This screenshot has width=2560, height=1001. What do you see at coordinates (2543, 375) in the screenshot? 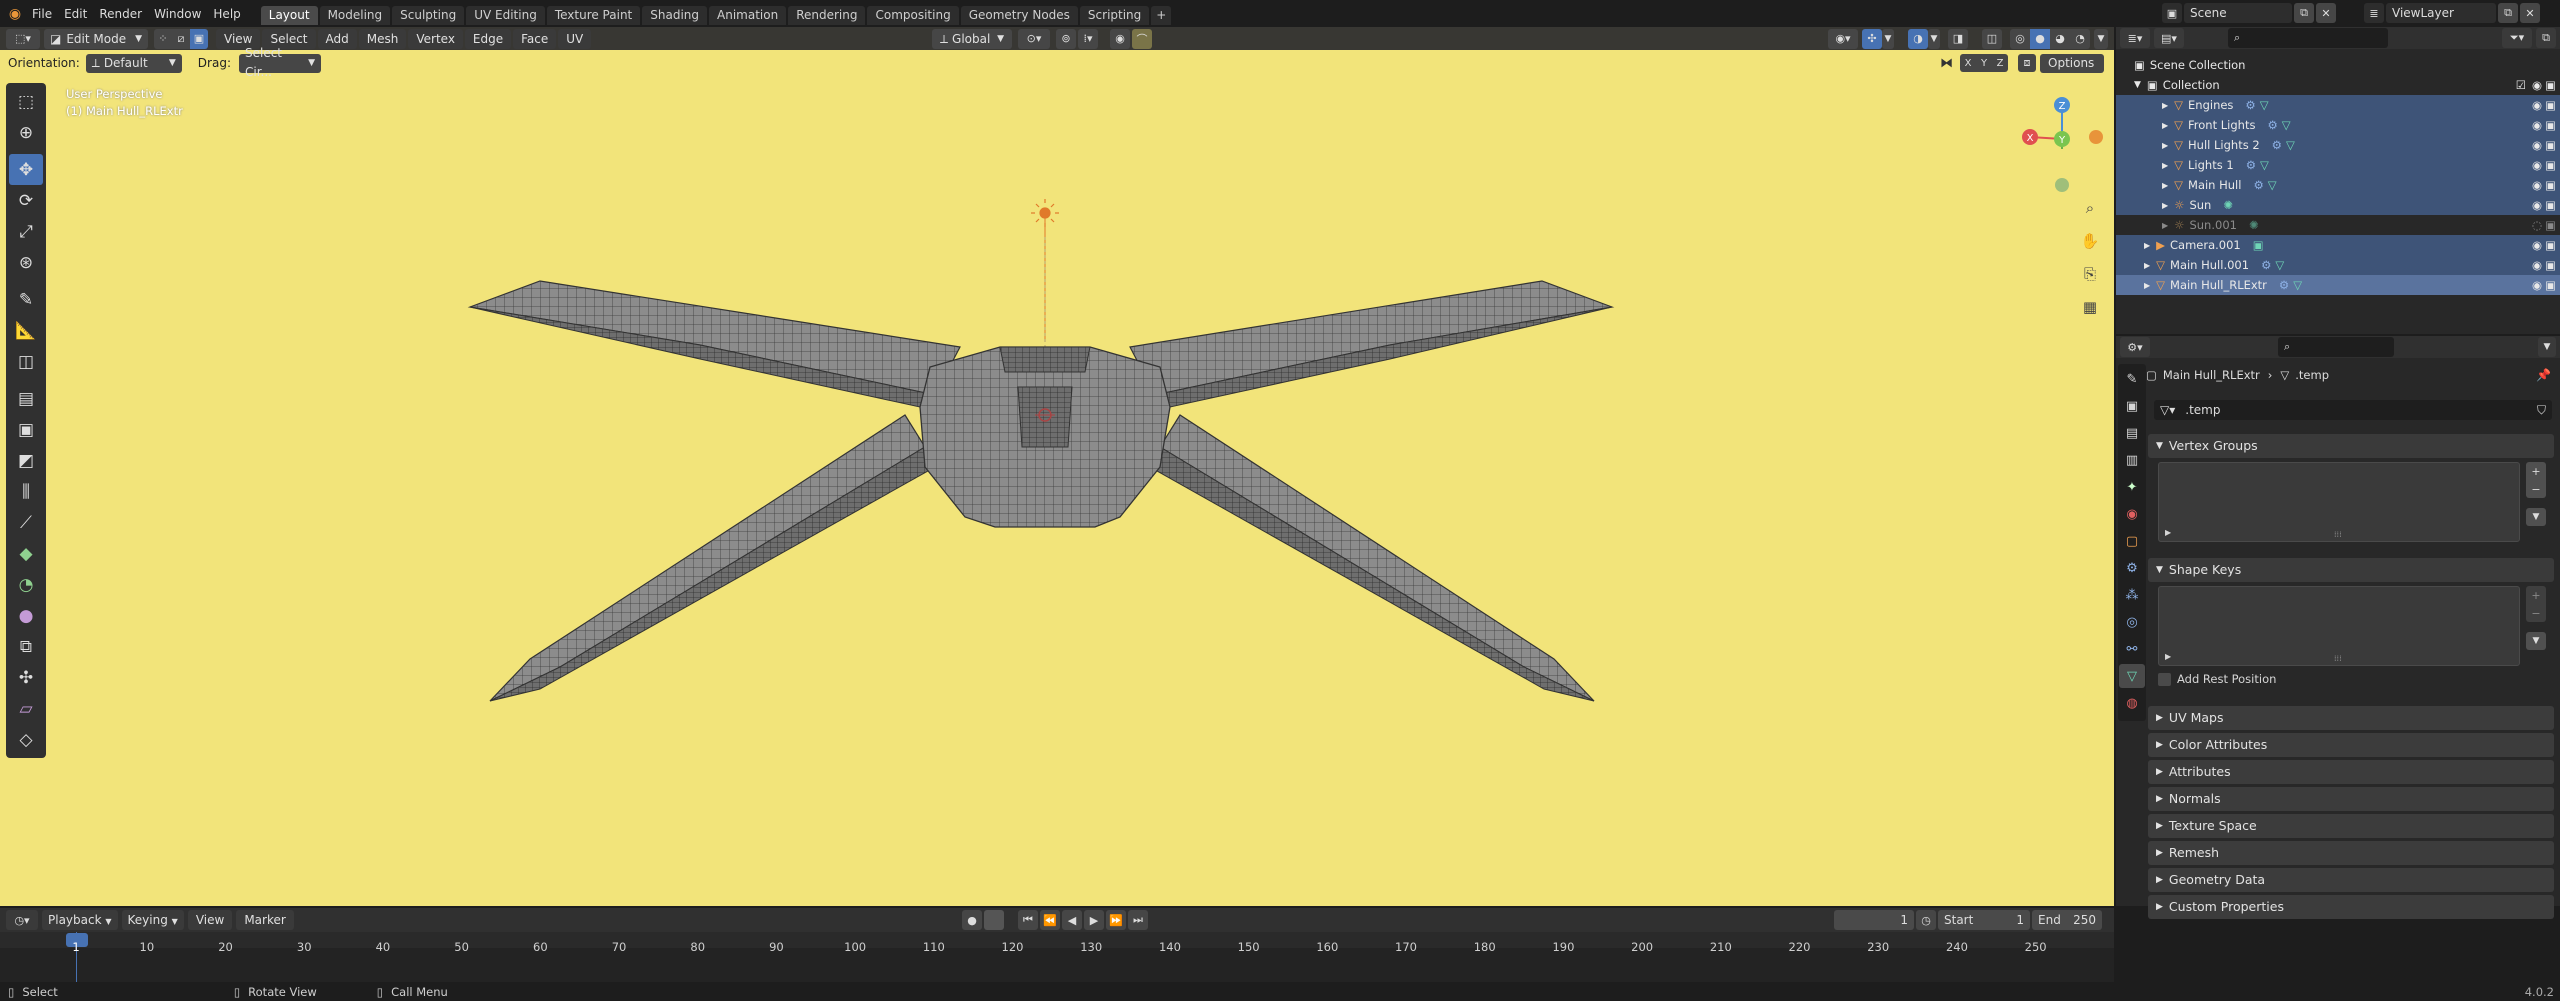
I see `pin-icon: 📌` at bounding box center [2543, 375].